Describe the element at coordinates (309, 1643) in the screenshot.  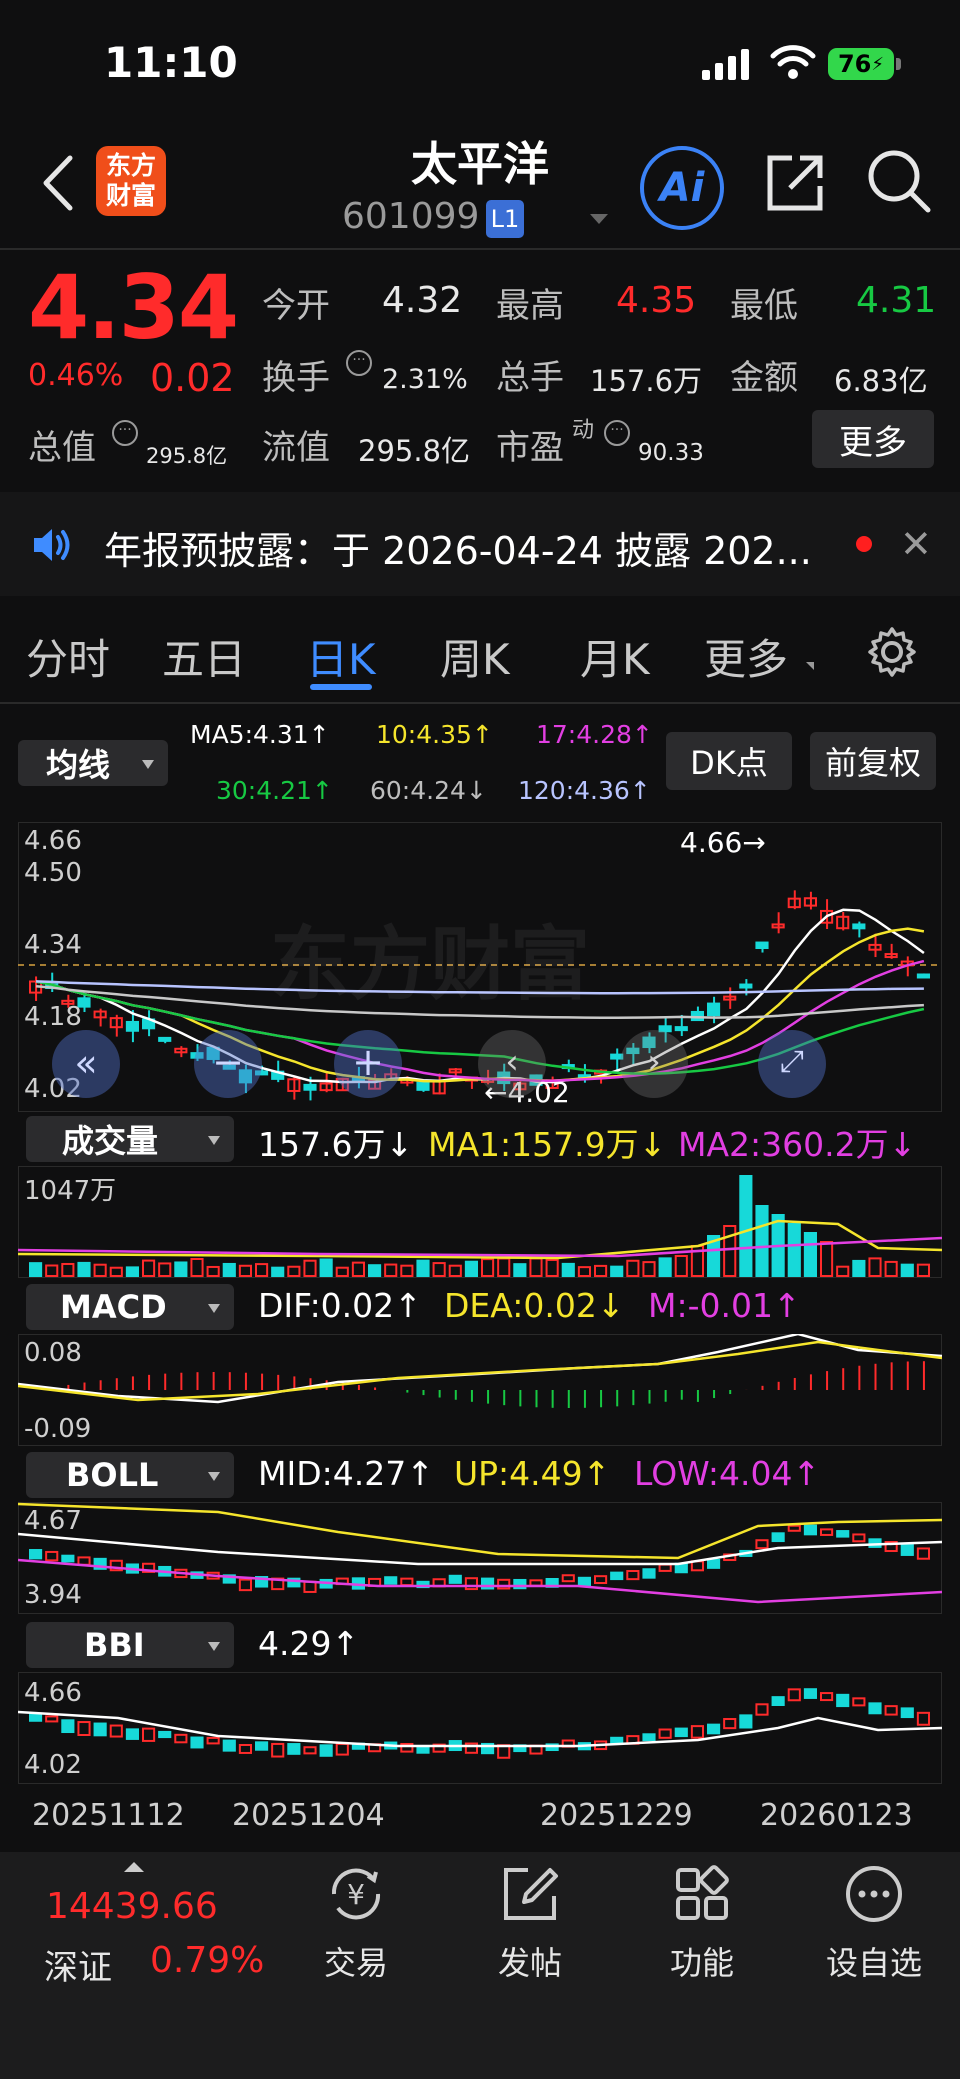
I see `bbi-value: 4.29↑` at that location.